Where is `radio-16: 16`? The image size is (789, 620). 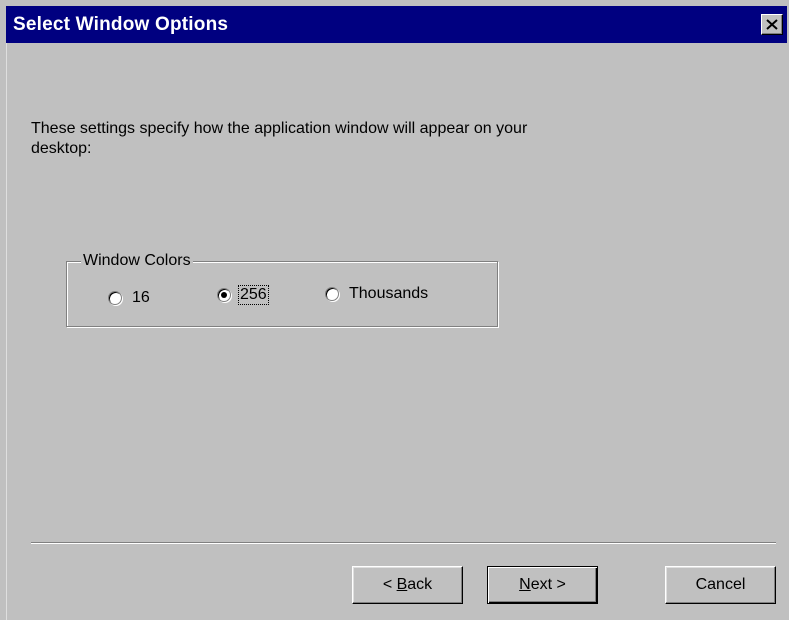
radio-16: 16 is located at coordinates (129, 298).